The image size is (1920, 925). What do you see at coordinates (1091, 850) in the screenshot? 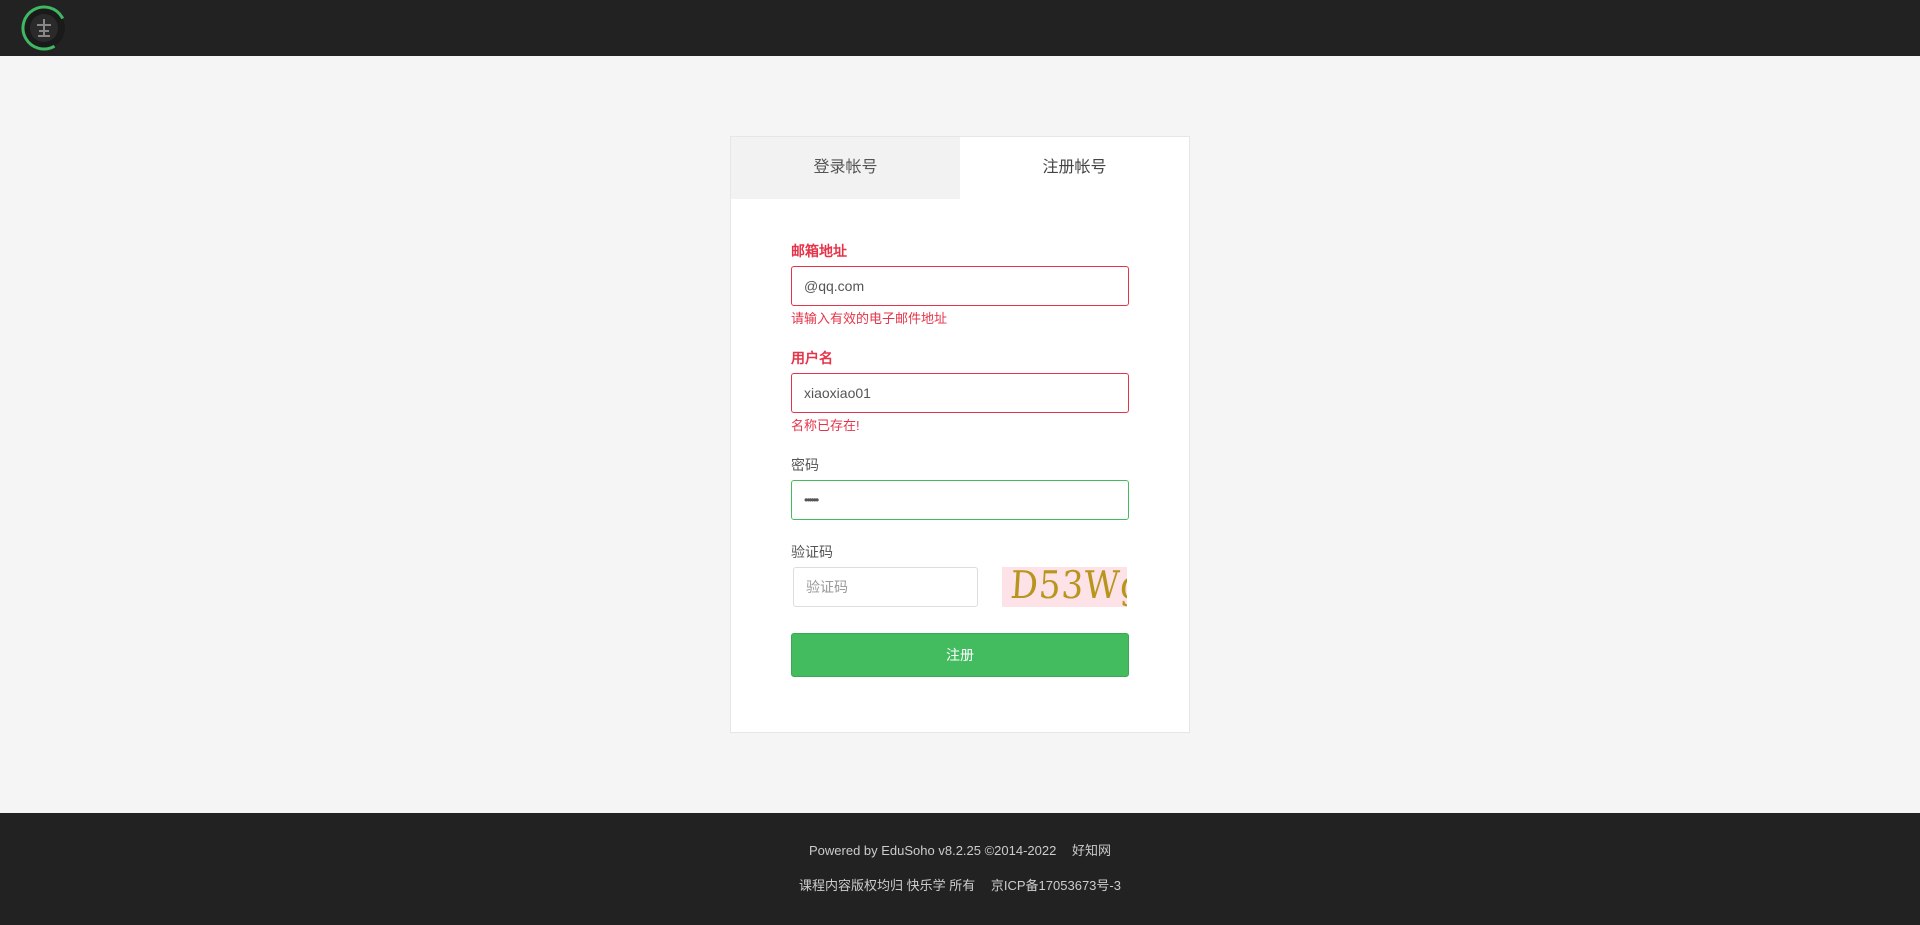
I see `footer-site-link: 好知网` at bounding box center [1091, 850].